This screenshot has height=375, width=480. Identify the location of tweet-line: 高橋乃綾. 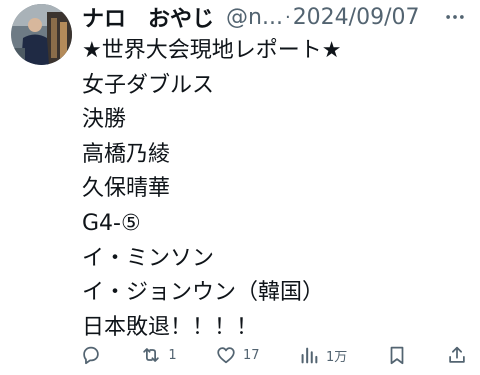
(126, 154).